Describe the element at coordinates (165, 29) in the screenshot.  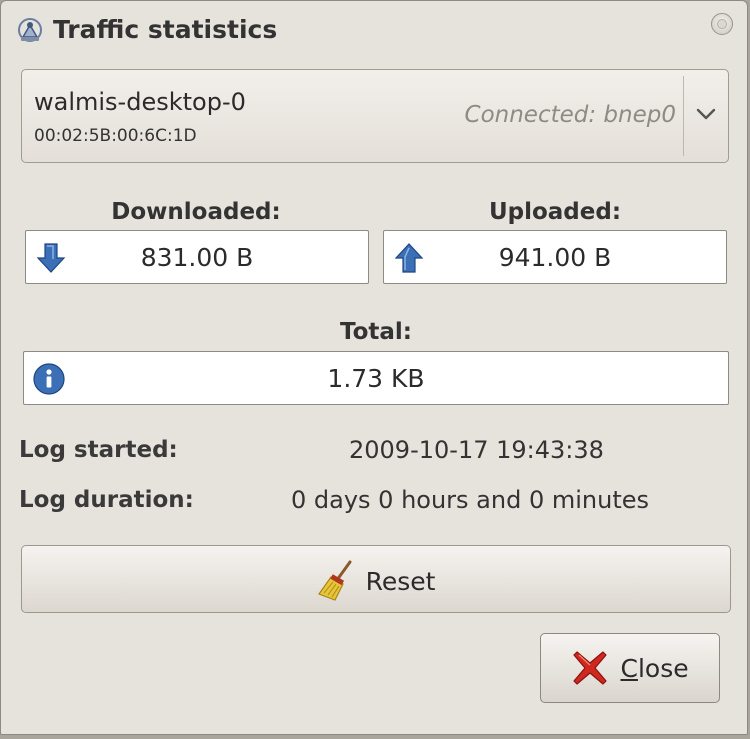
I see `window-title: Traffic statistics` at that location.